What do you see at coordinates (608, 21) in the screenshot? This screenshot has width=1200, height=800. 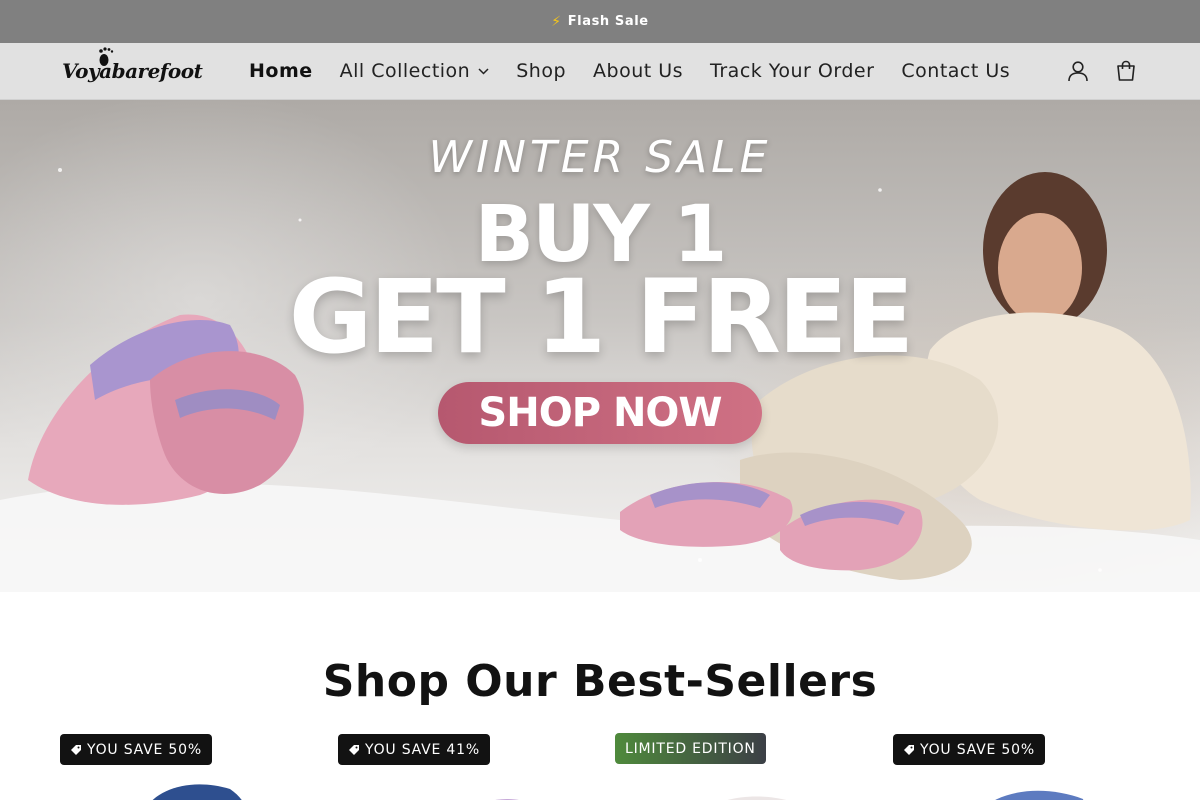 I see `announcement-text: Flash Sale` at bounding box center [608, 21].